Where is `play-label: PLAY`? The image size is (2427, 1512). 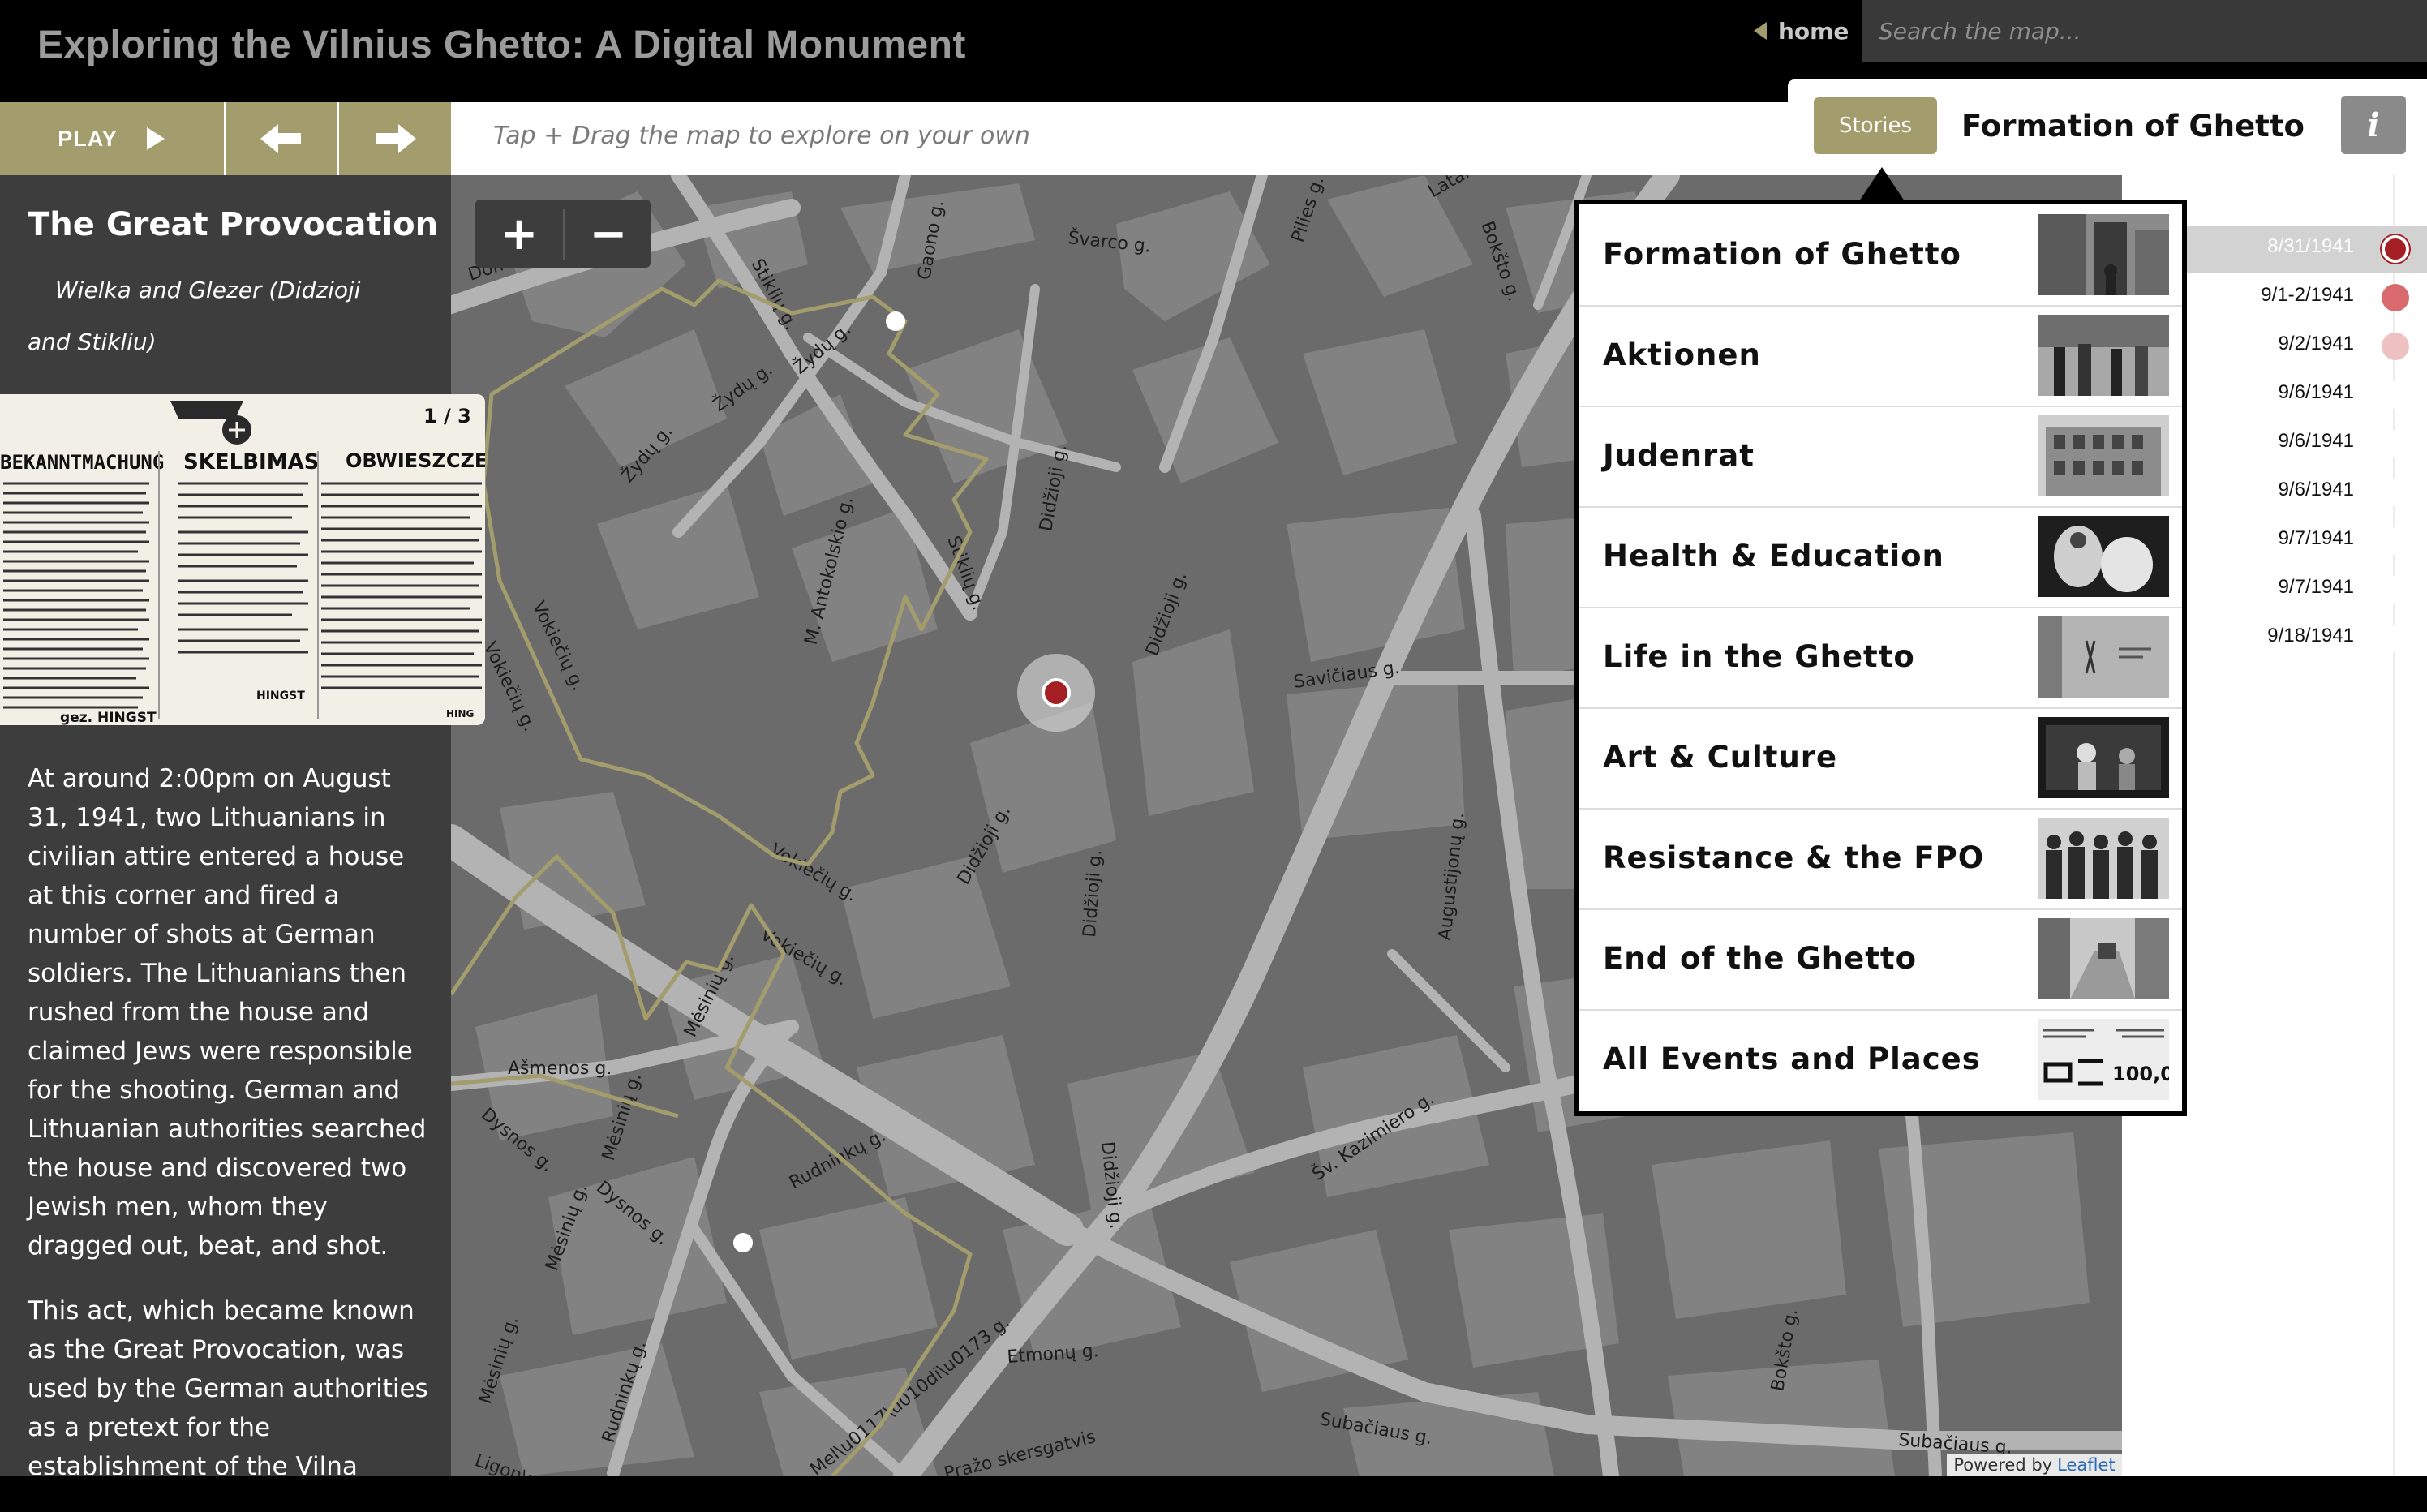 play-label: PLAY is located at coordinates (88, 138).